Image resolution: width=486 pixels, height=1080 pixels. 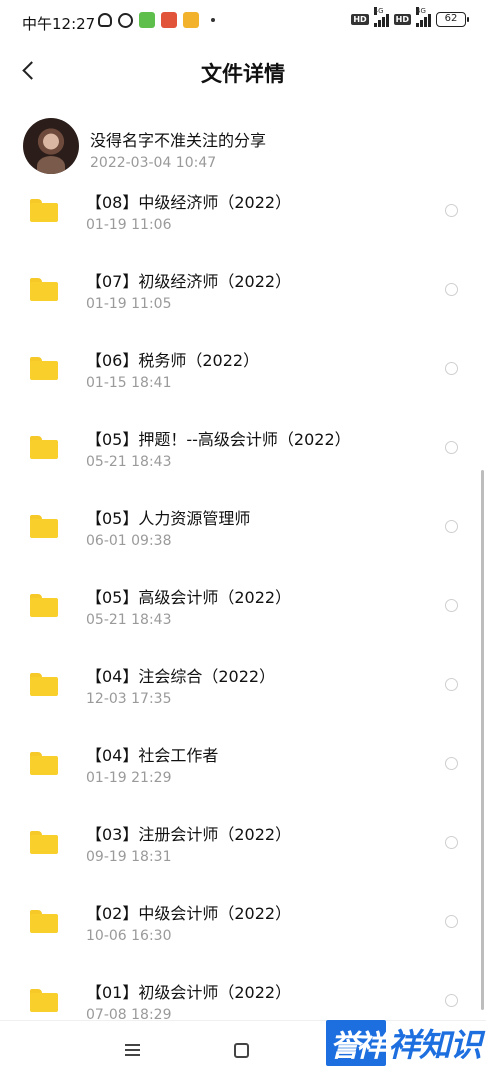 What do you see at coordinates (402, 19) in the screenshot?
I see `hd-volte-icon-2: HD` at bounding box center [402, 19].